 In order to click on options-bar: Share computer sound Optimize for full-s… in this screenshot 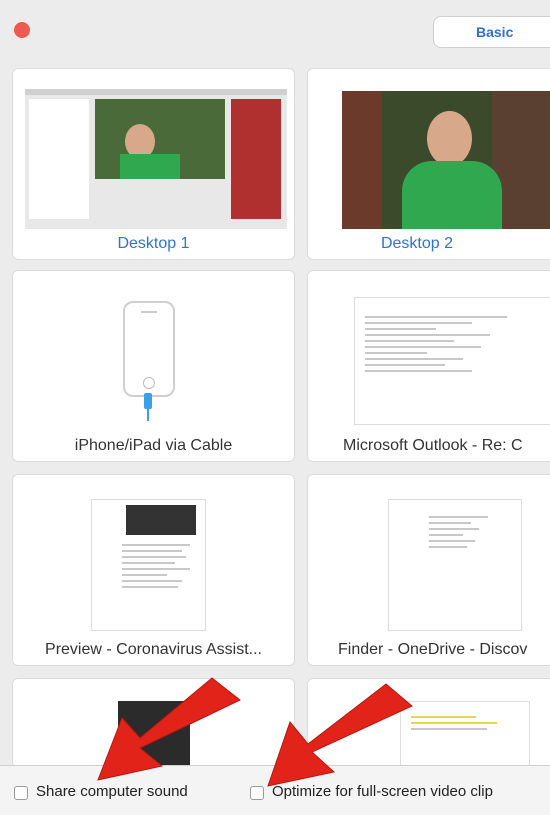, I will do `click(275, 790)`.